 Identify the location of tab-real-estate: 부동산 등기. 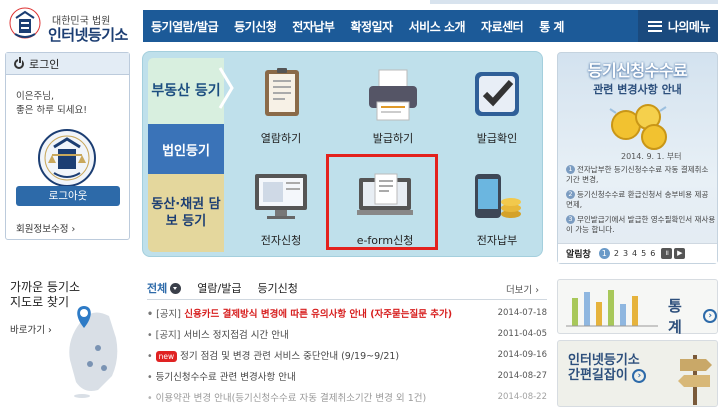
(186, 91).